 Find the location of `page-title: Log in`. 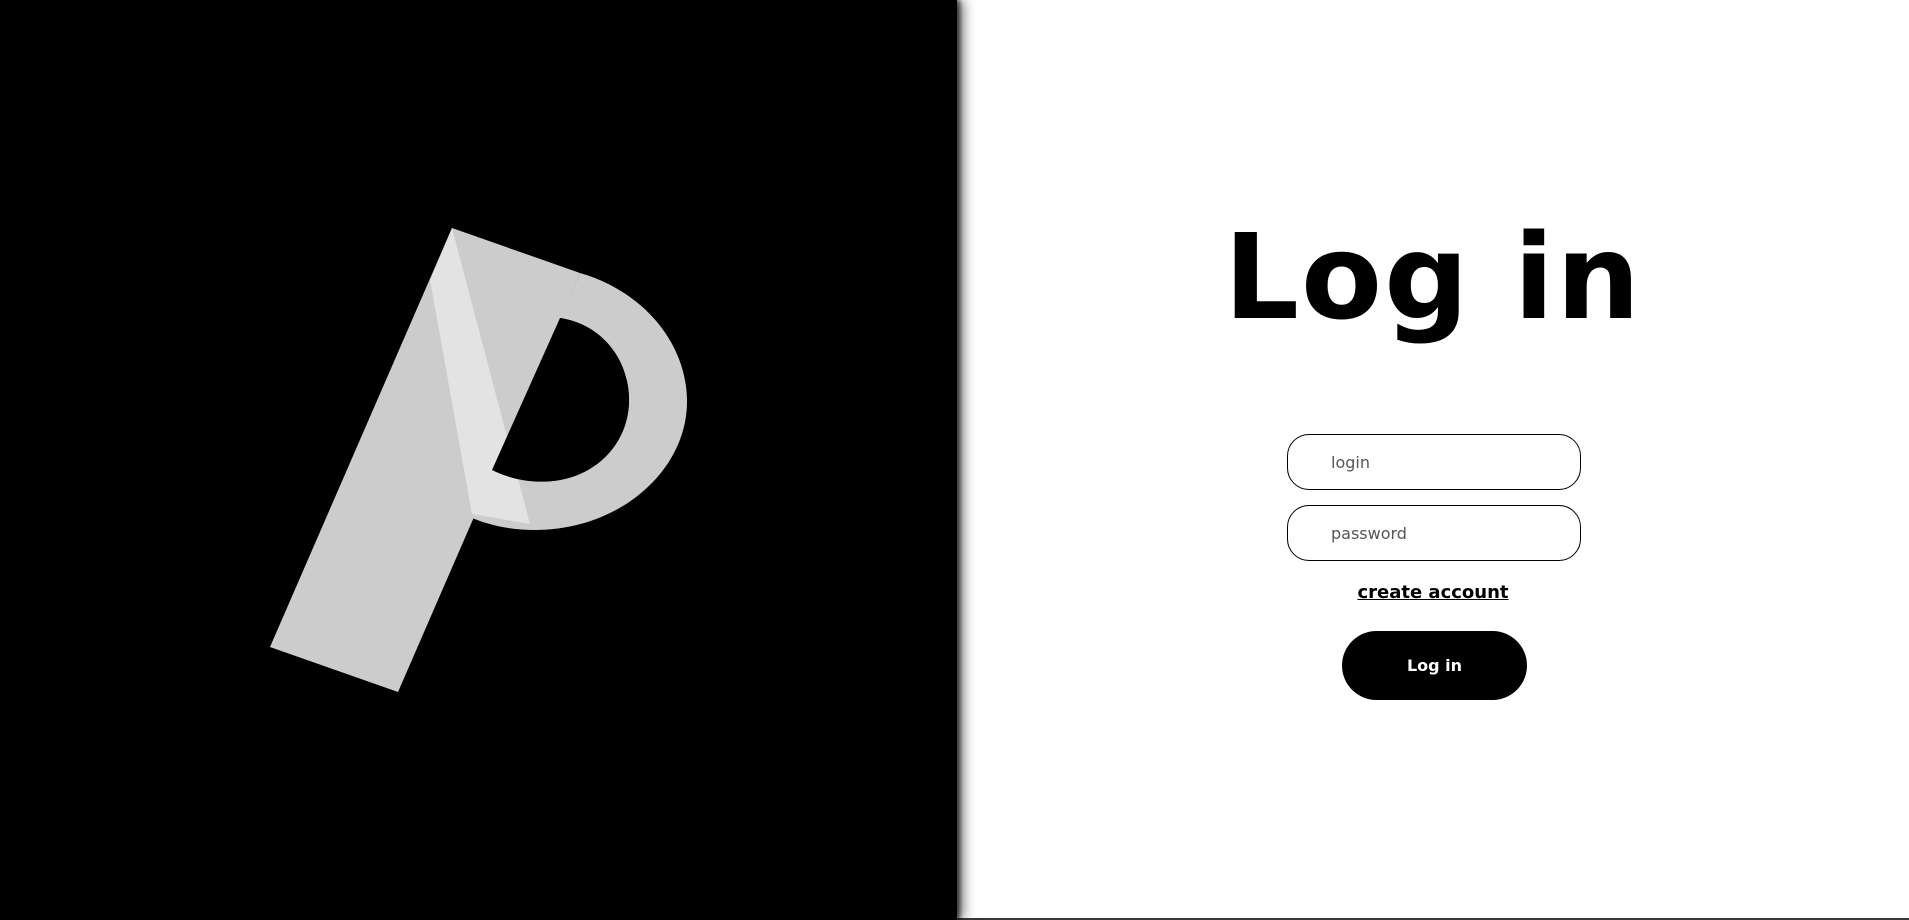

page-title: Log in is located at coordinates (1433, 277).